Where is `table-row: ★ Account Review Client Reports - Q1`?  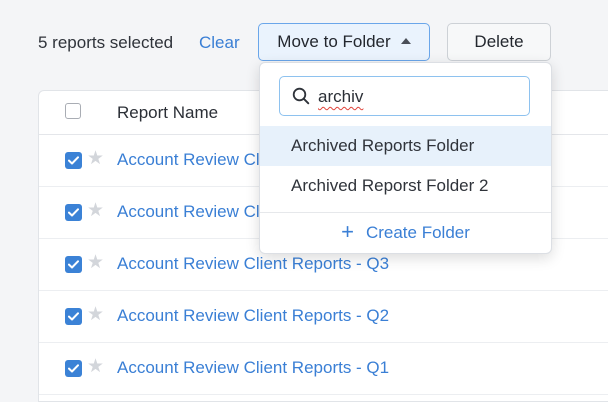 table-row: ★ Account Review Client Reports - Q1 is located at coordinates (323, 369).